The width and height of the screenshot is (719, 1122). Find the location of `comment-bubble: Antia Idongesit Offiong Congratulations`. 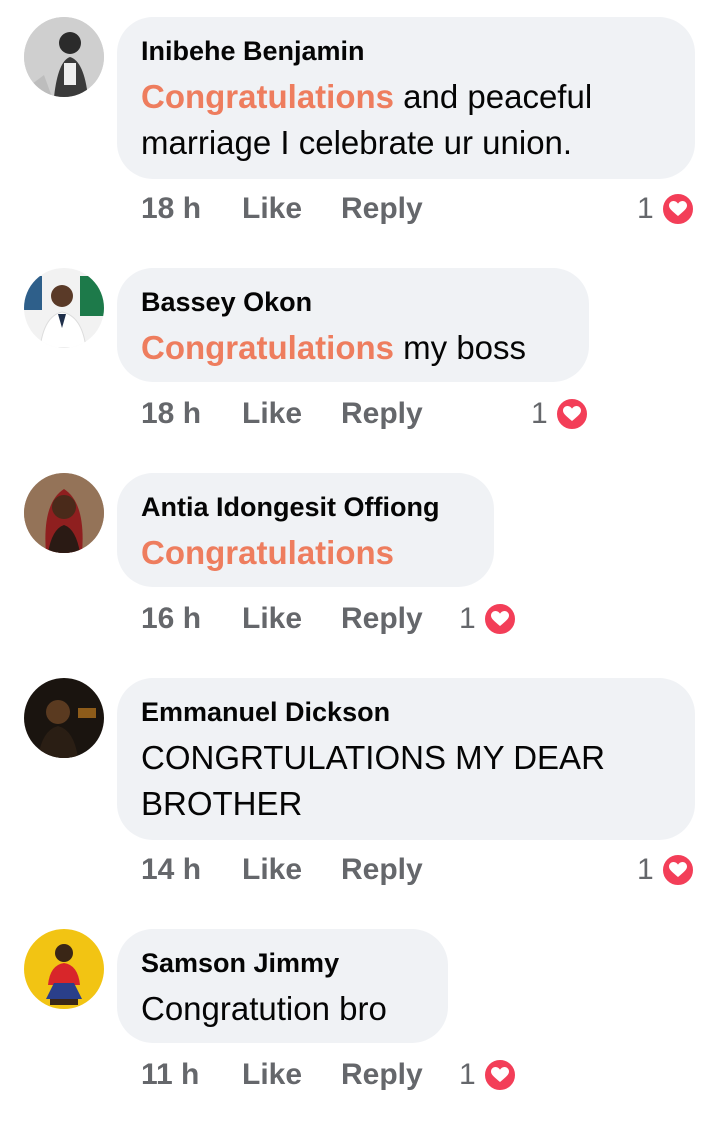

comment-bubble: Antia Idongesit Offiong Congratulations is located at coordinates (305, 530).